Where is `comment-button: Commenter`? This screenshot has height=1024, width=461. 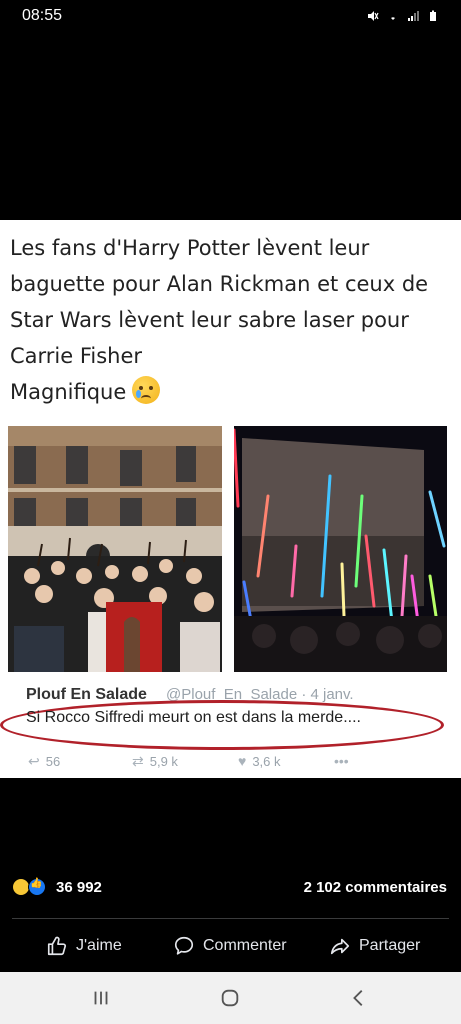 comment-button: Commenter is located at coordinates (230, 946).